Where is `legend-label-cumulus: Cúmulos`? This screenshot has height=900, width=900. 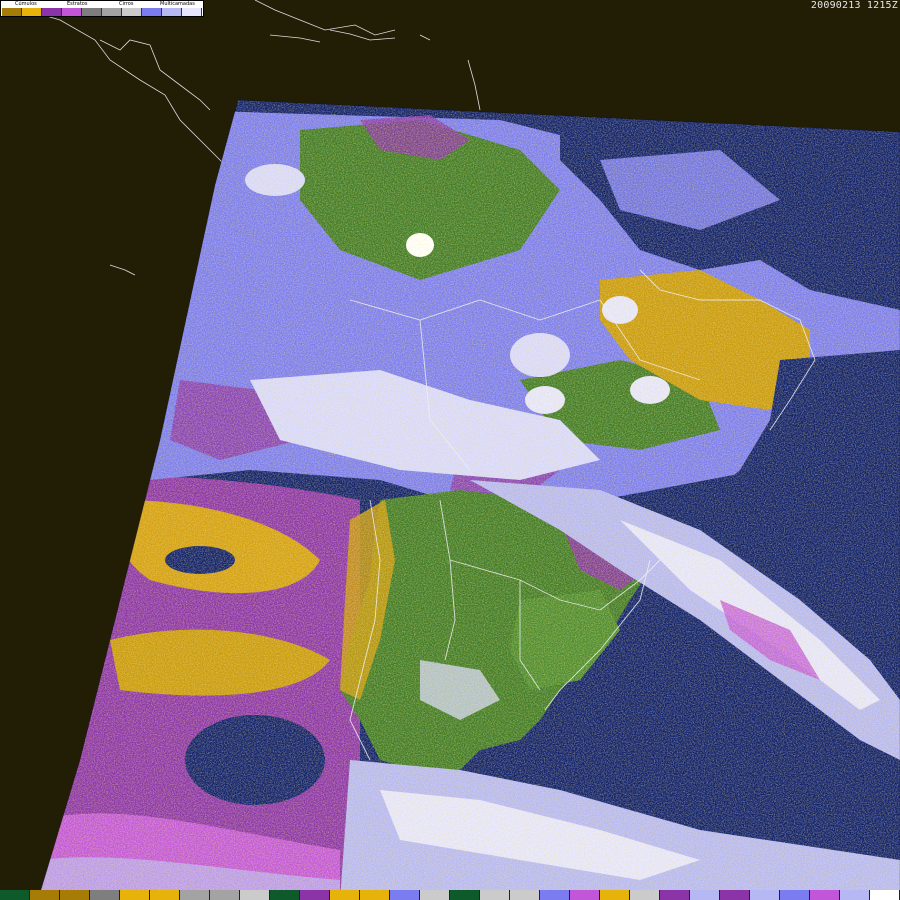
legend-label-cumulus: Cúmulos is located at coordinates (26, 4).